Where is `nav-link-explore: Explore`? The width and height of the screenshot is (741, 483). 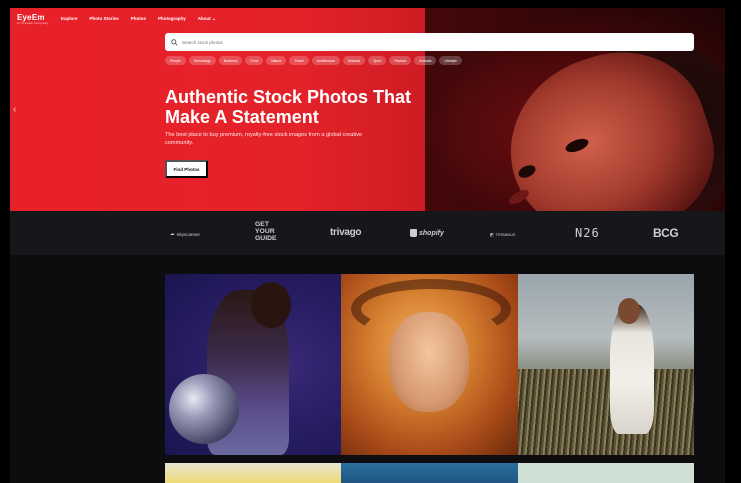 nav-link-explore: Explore is located at coordinates (69, 19).